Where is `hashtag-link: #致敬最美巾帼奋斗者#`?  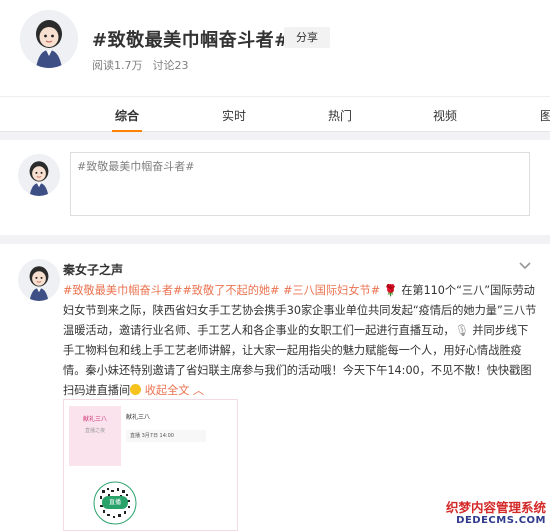 hashtag-link: #致敬最美巾帼奋斗者# is located at coordinates (122, 290).